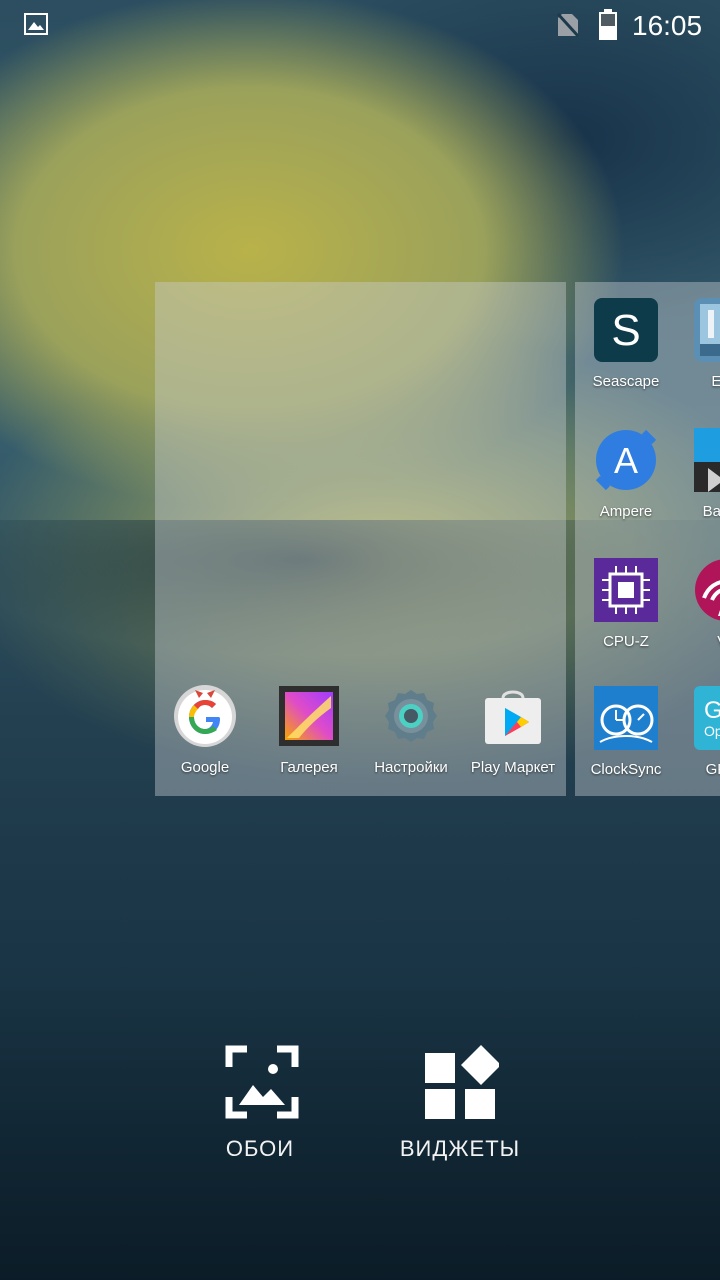 The width and height of the screenshot is (720, 1280). Describe the element at coordinates (411, 716) in the screenshot. I see `settings-icon` at that location.